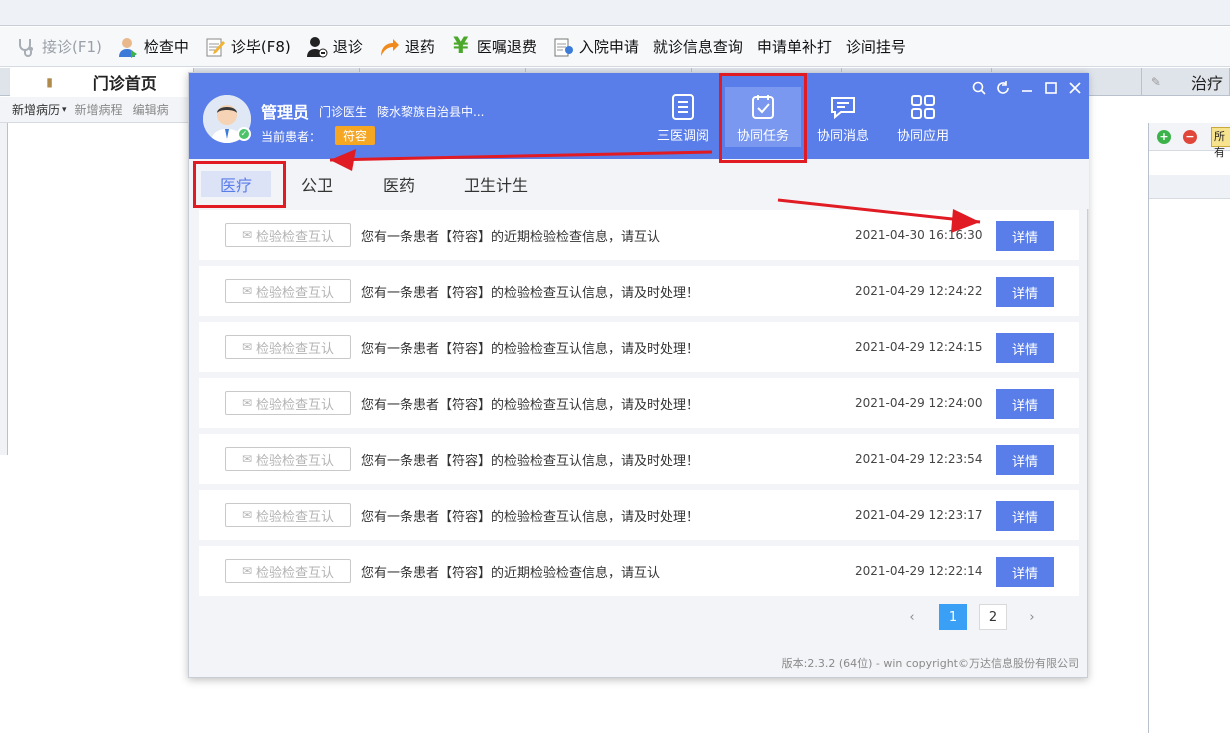  Describe the element at coordinates (965, 221) in the screenshot. I see `arrow-head-right` at that location.